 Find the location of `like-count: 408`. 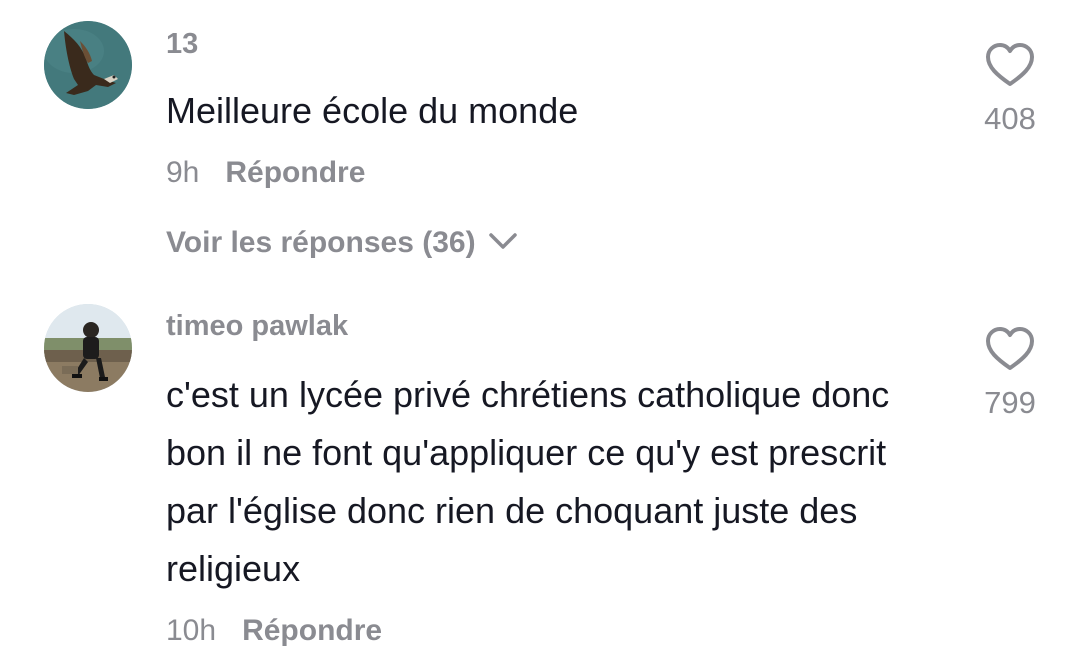

like-count: 408 is located at coordinates (1010, 118).